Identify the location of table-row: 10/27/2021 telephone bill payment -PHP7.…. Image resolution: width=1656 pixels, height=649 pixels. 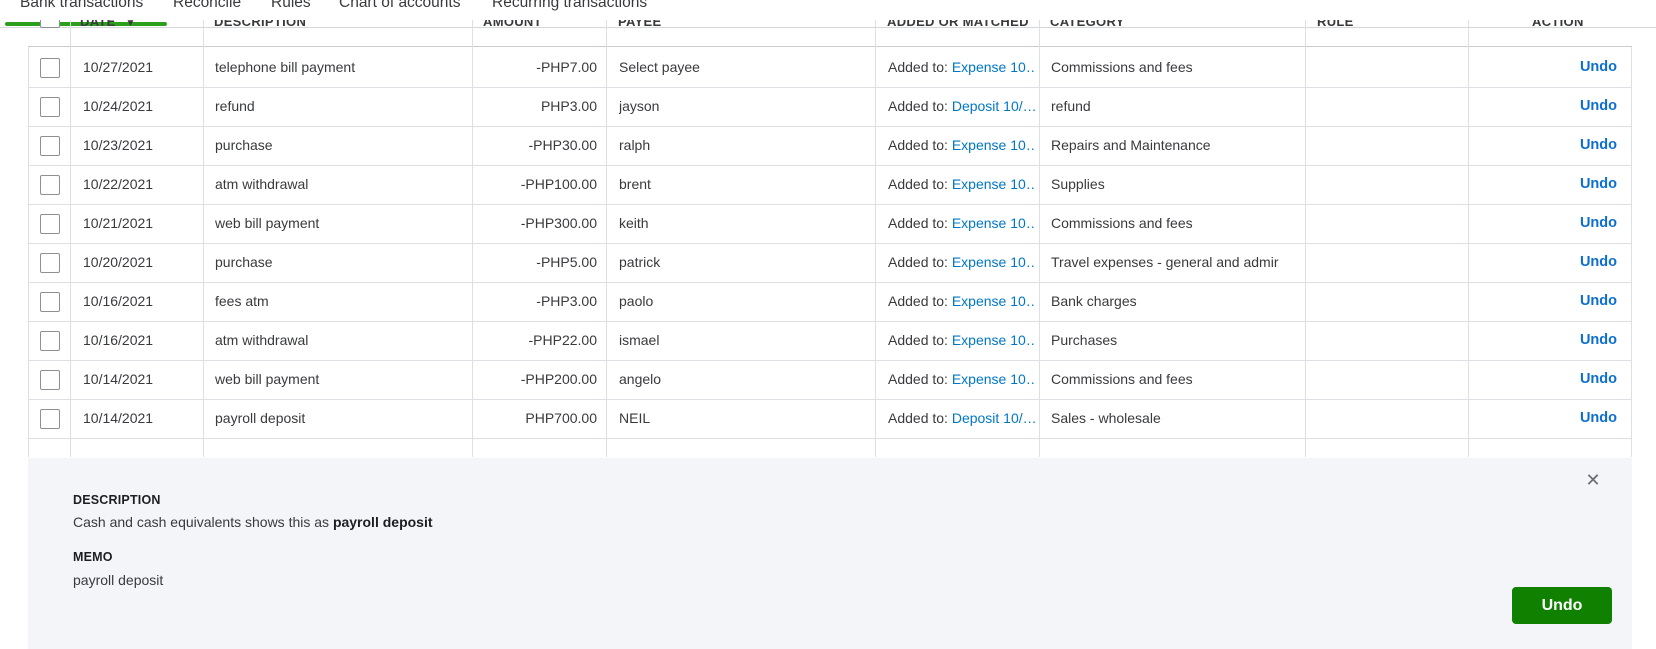
(830, 67).